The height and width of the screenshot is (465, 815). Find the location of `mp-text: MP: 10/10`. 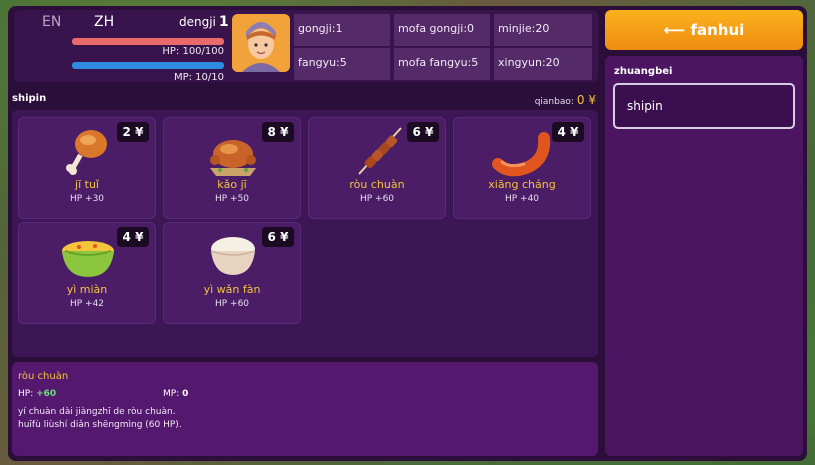

mp-text: MP: 10/10 is located at coordinates (198, 77).